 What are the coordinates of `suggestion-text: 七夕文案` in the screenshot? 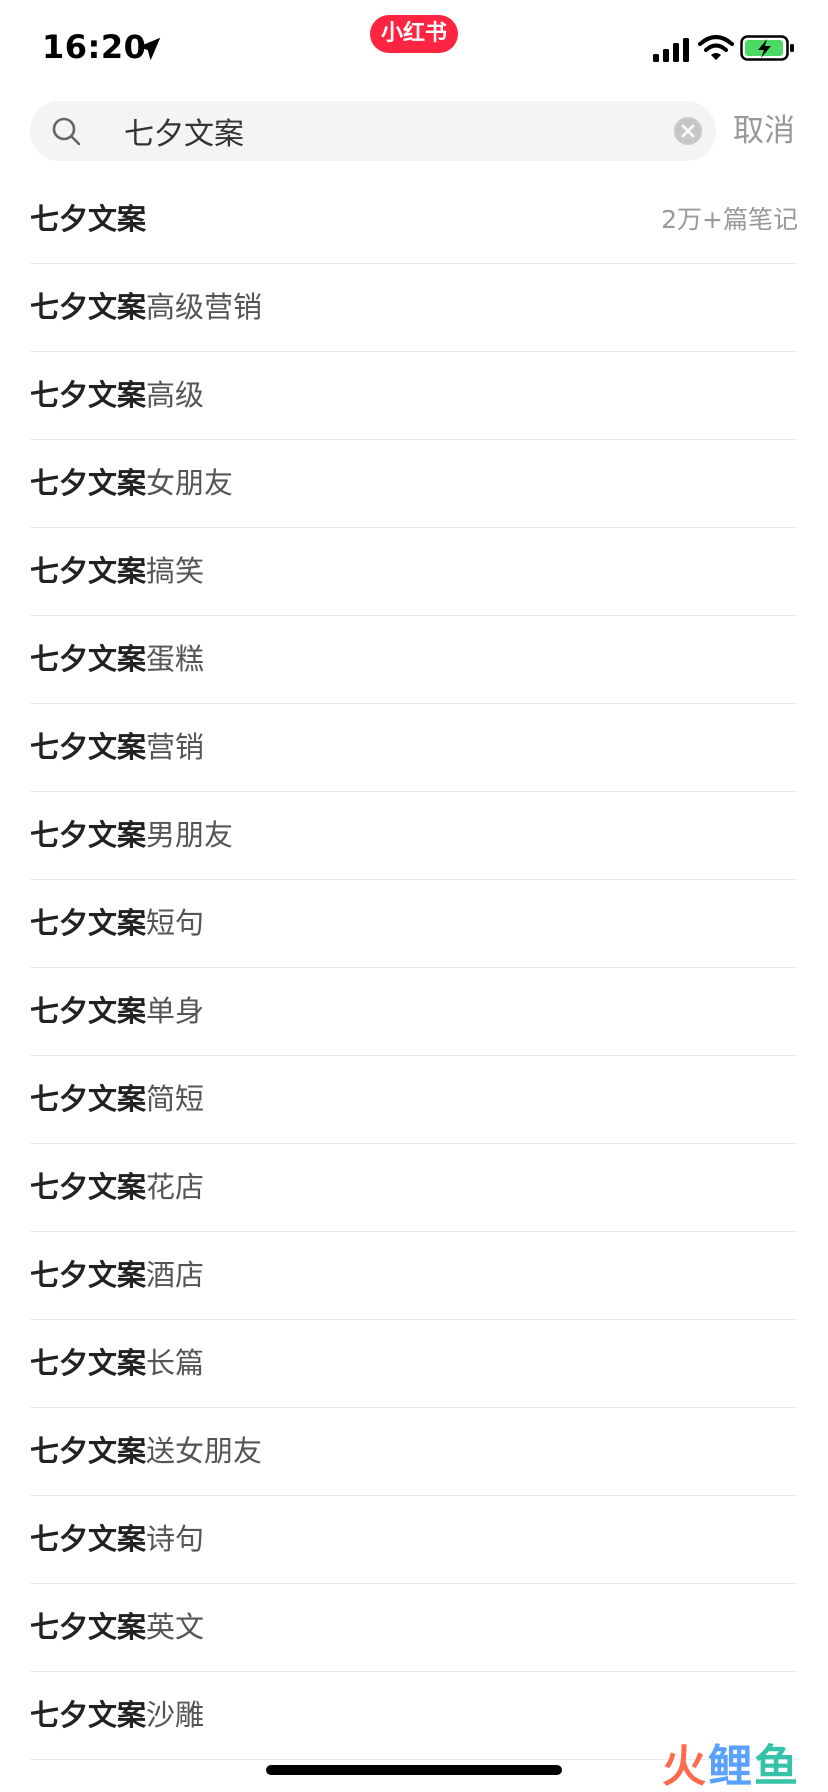 It's located at (88, 219).